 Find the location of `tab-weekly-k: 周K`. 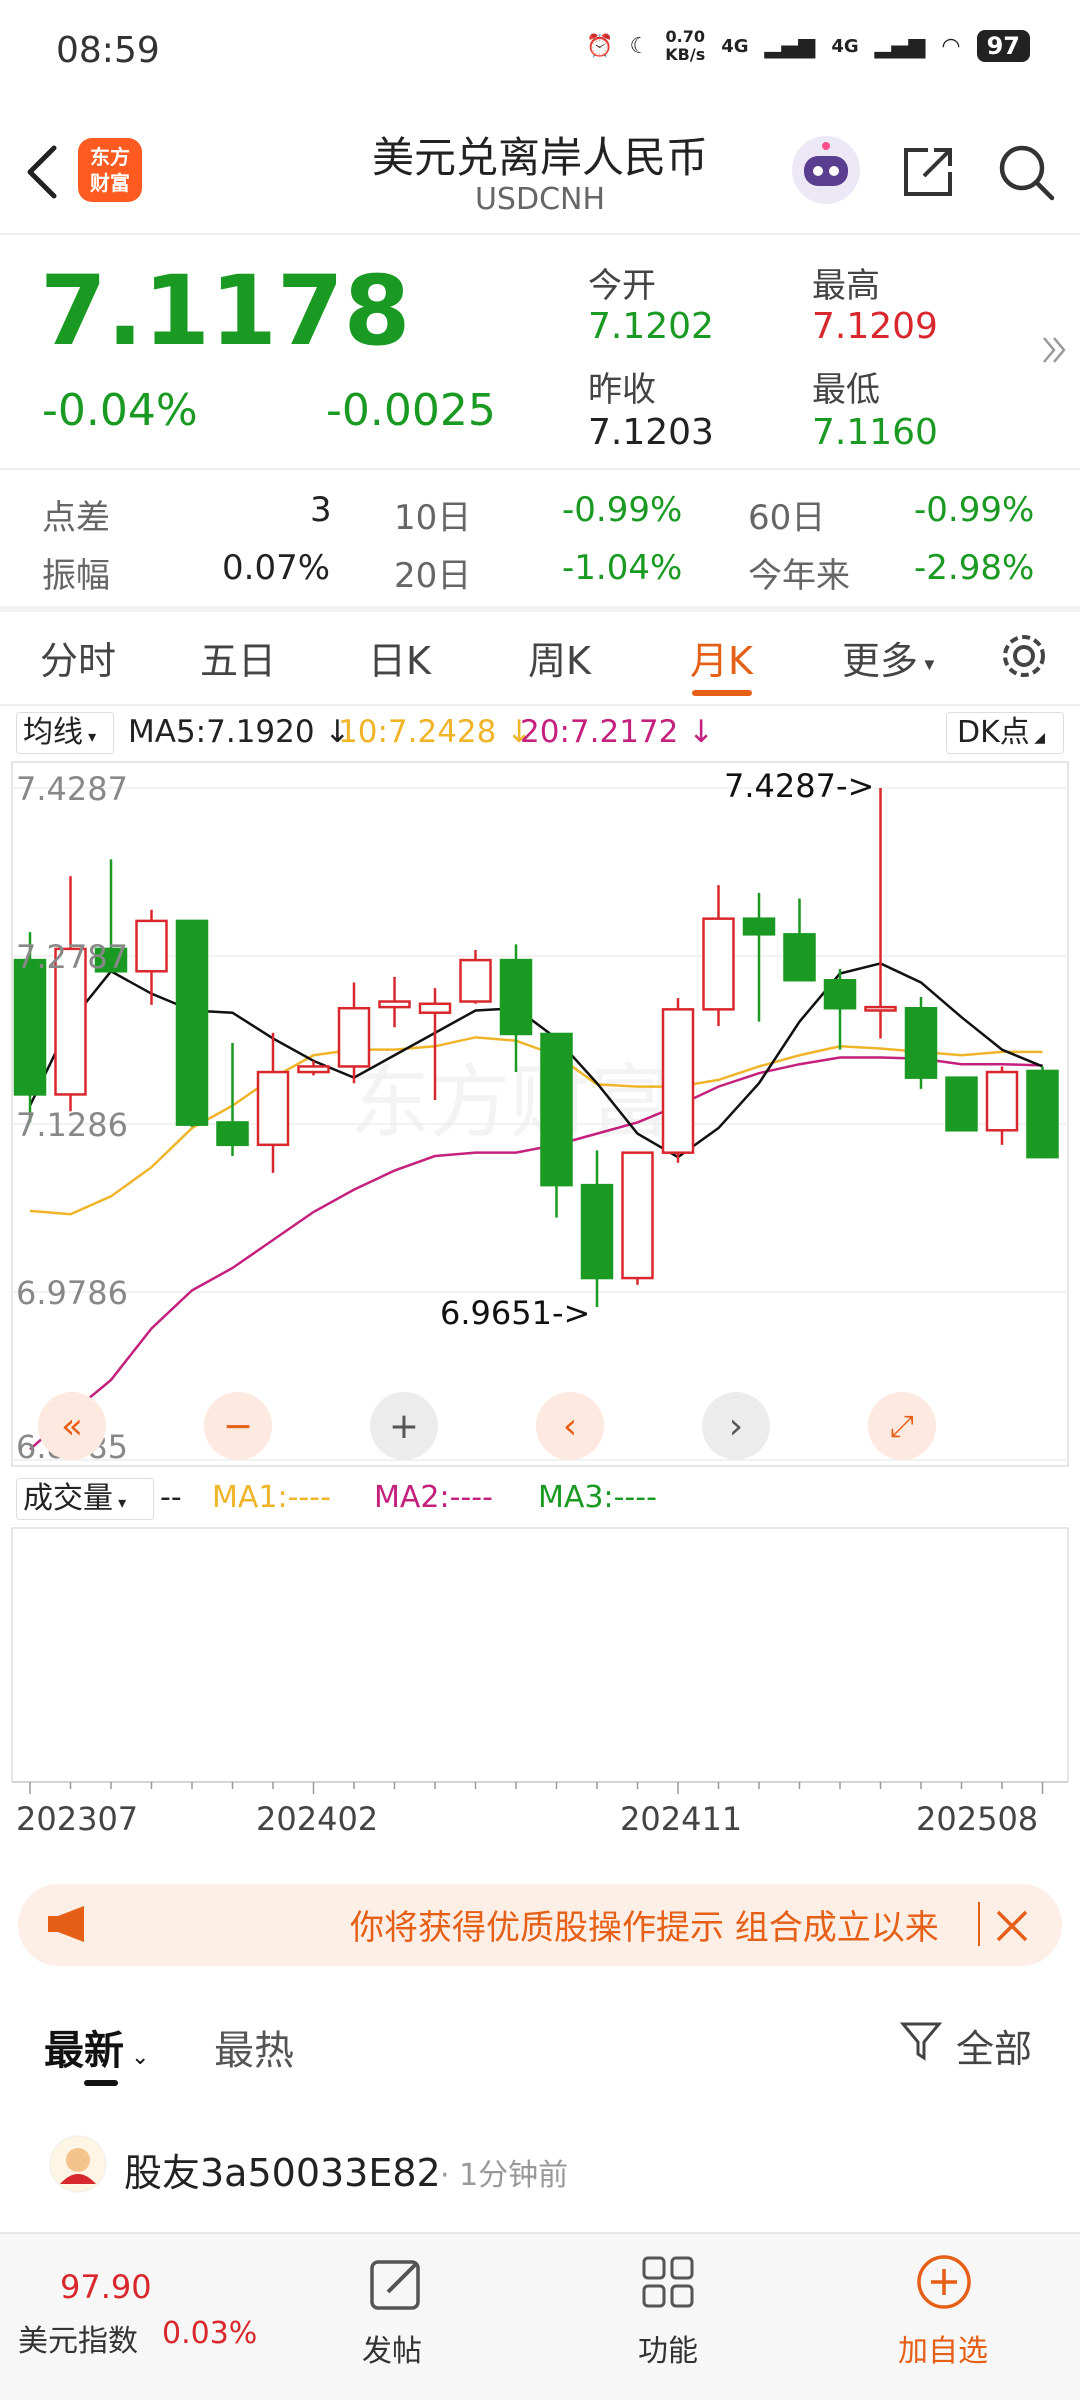

tab-weekly-k: 周K is located at coordinates (559, 657).